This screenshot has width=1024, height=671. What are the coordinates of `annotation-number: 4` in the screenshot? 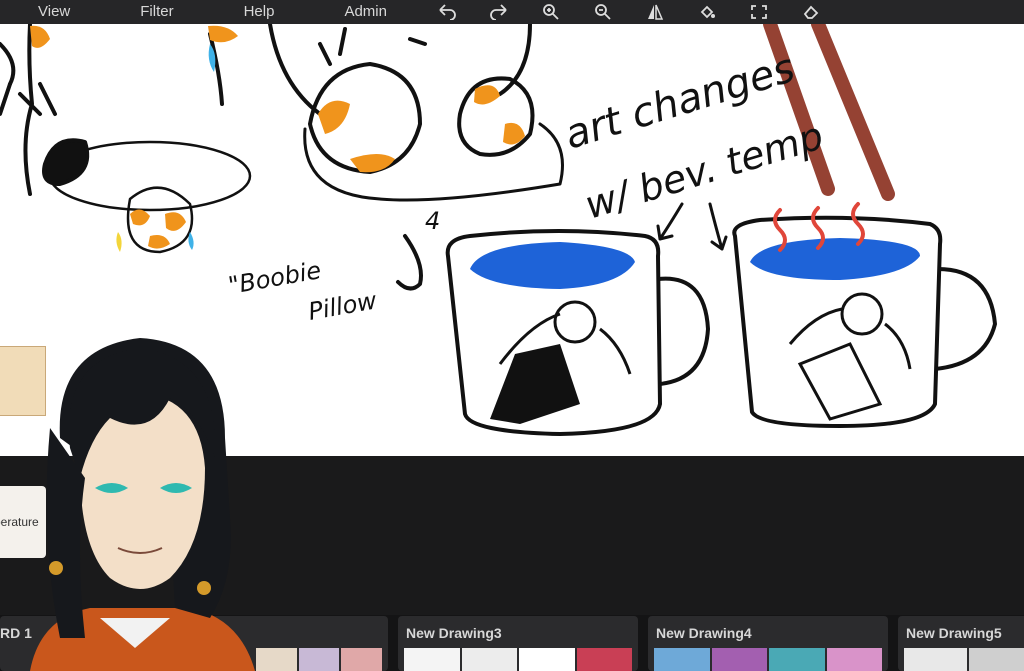 It's located at (432, 221).